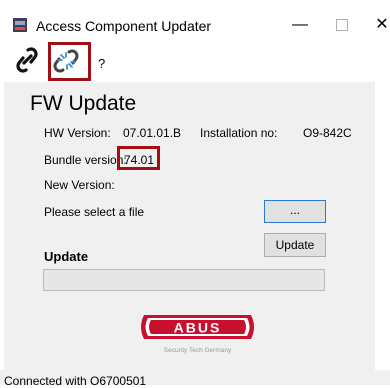  Describe the element at coordinates (79, 185) in the screenshot. I see `new-version-label: New Version:` at that location.